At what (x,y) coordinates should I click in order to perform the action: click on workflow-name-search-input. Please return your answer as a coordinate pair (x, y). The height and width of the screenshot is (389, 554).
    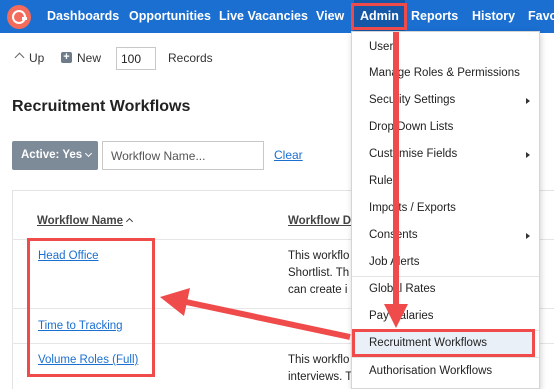
    Looking at the image, I should click on (183, 155).